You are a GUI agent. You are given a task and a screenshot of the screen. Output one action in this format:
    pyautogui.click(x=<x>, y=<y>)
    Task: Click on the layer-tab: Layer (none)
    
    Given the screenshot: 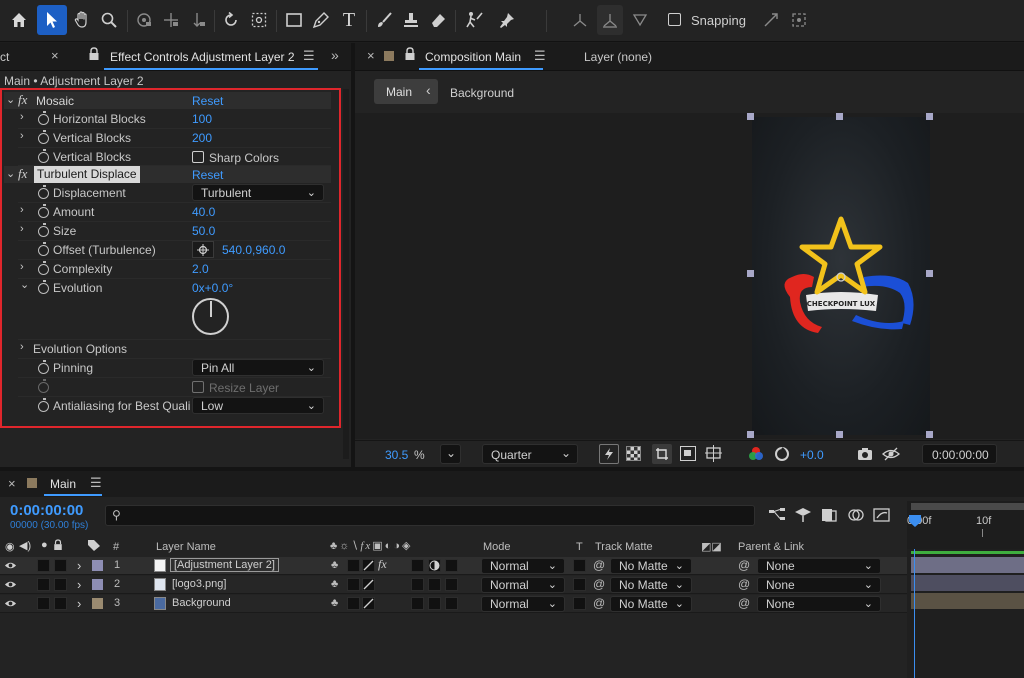 What is the action you would take?
    pyautogui.click(x=618, y=57)
    